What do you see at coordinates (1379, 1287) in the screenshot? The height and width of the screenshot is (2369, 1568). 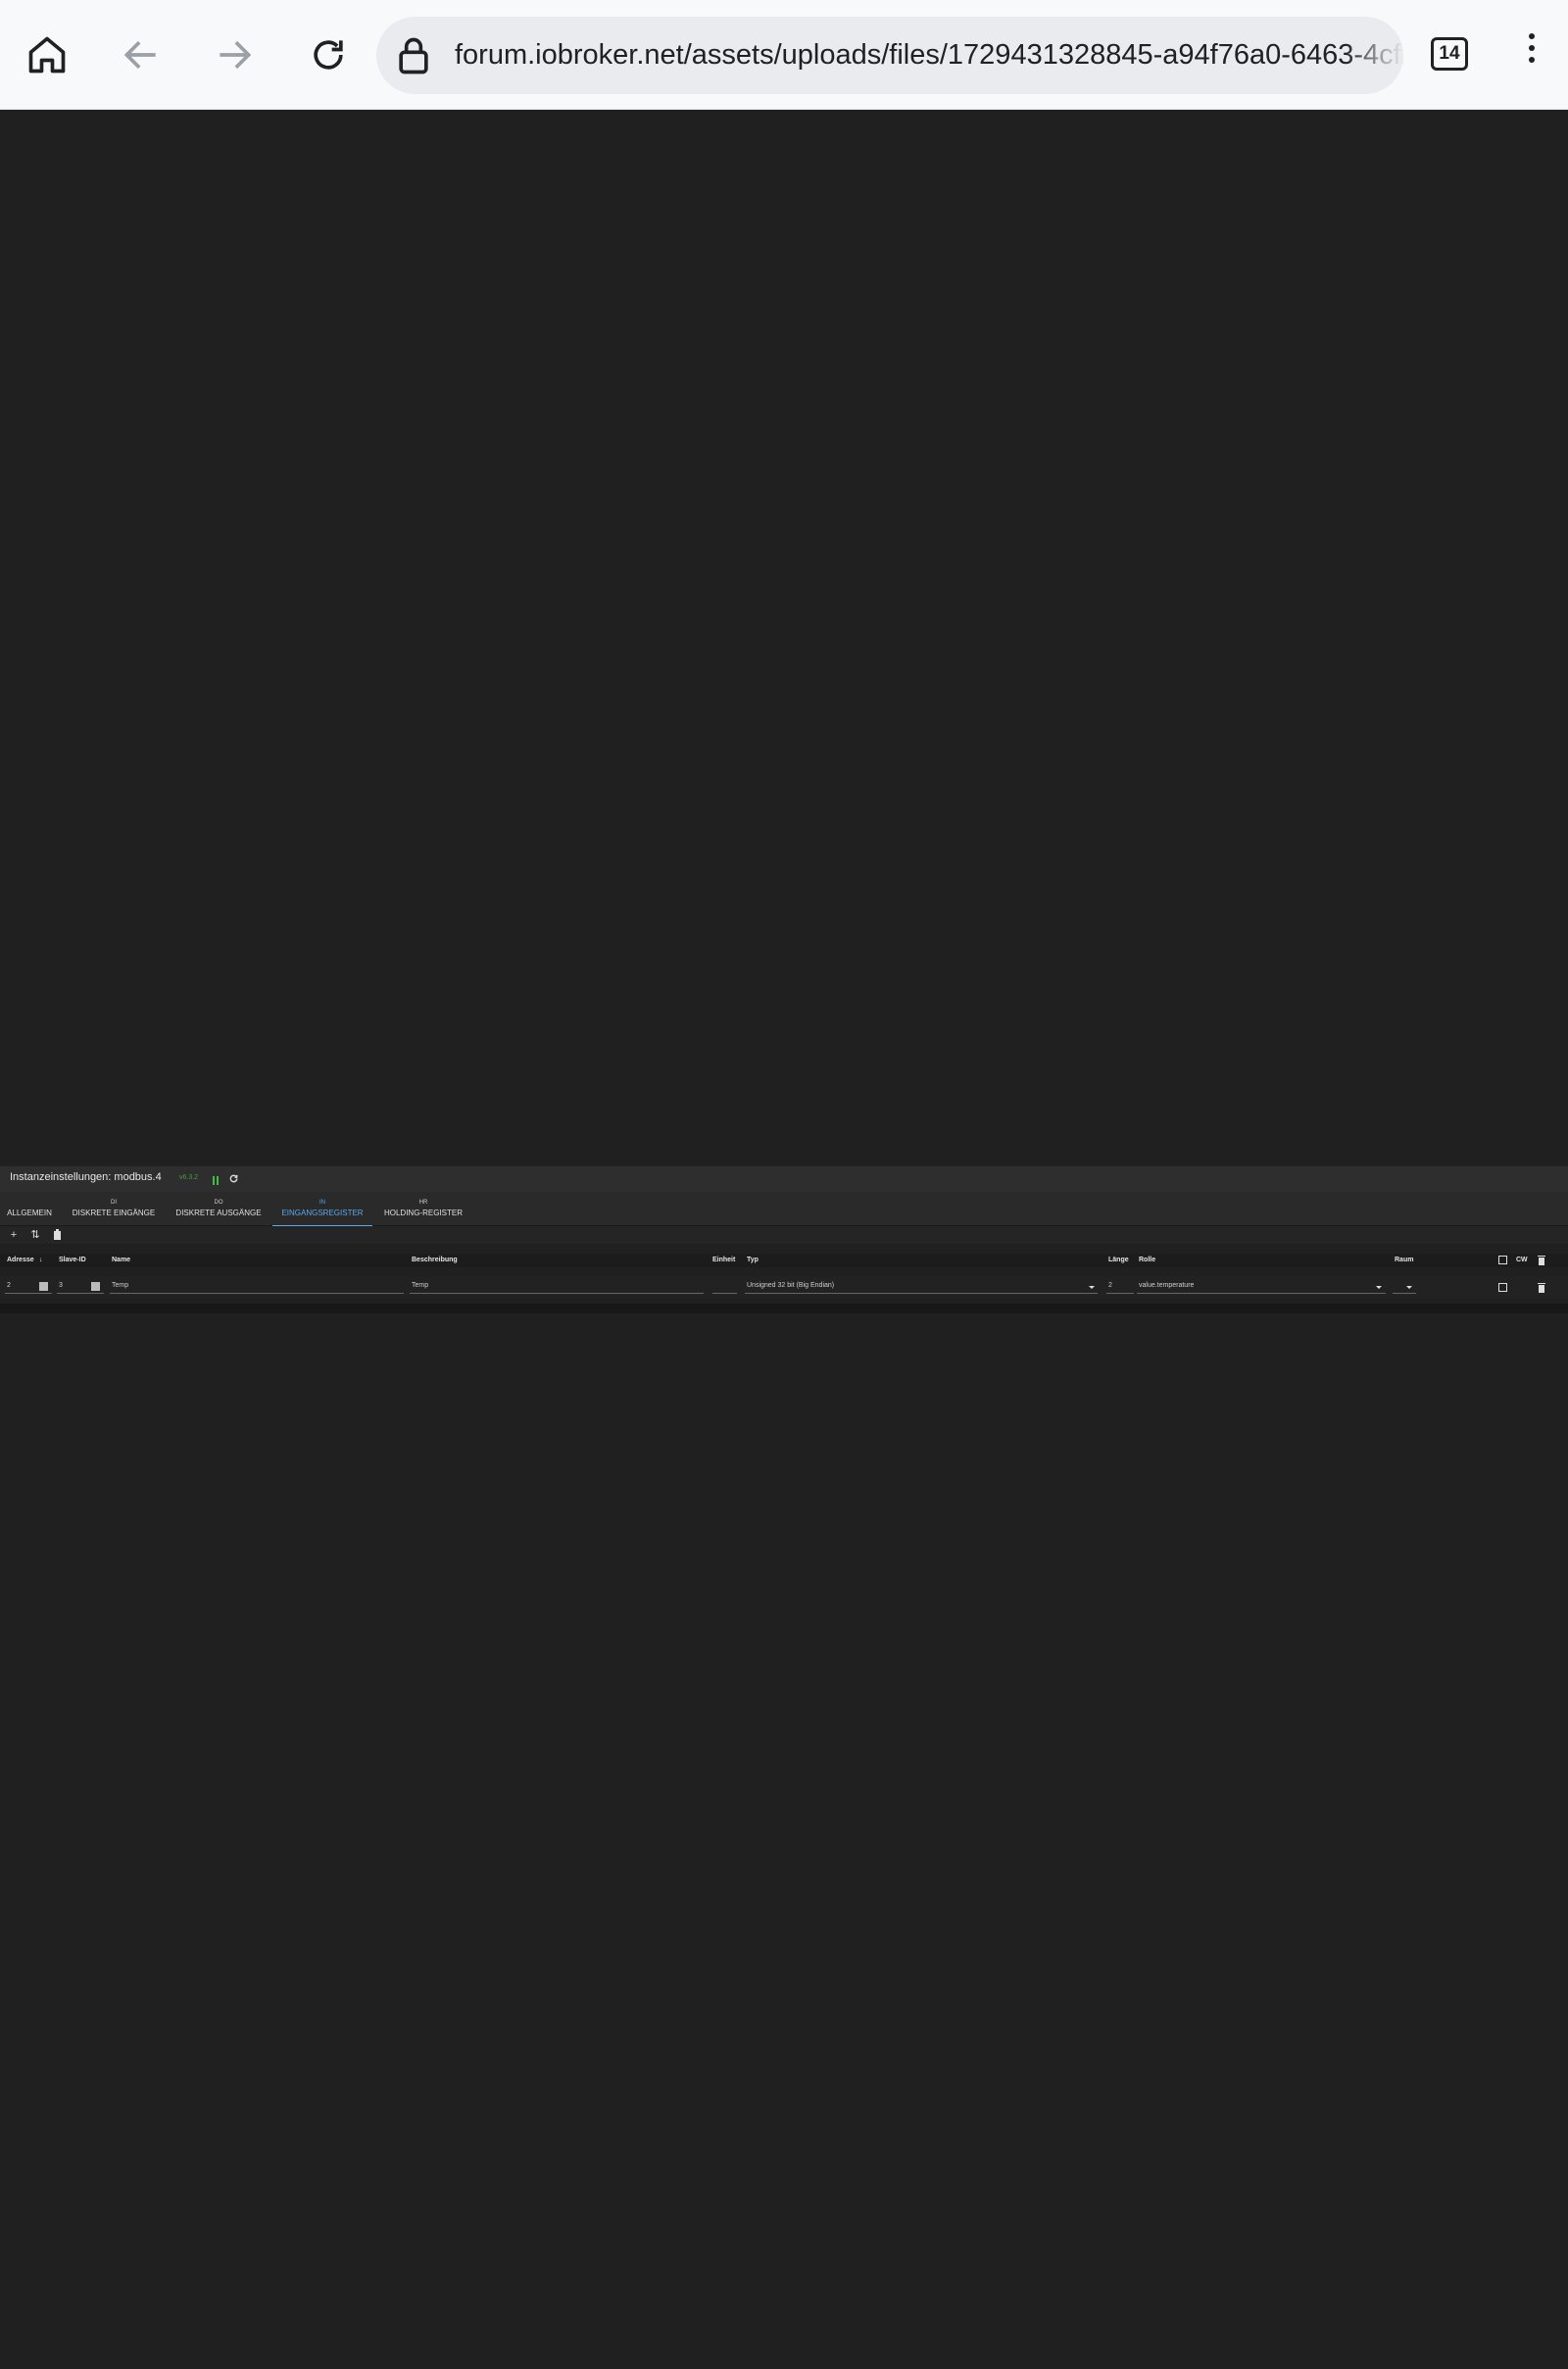 I see `rolle-dropdown-icon` at bounding box center [1379, 1287].